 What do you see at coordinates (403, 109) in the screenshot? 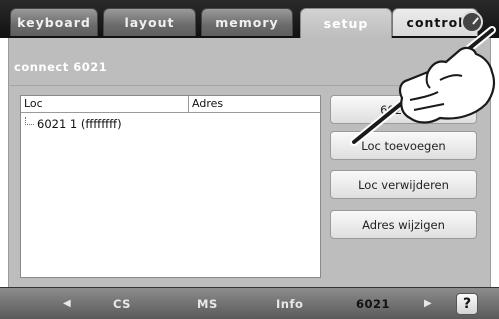
I see `6021-button: 6021 ve` at bounding box center [403, 109].